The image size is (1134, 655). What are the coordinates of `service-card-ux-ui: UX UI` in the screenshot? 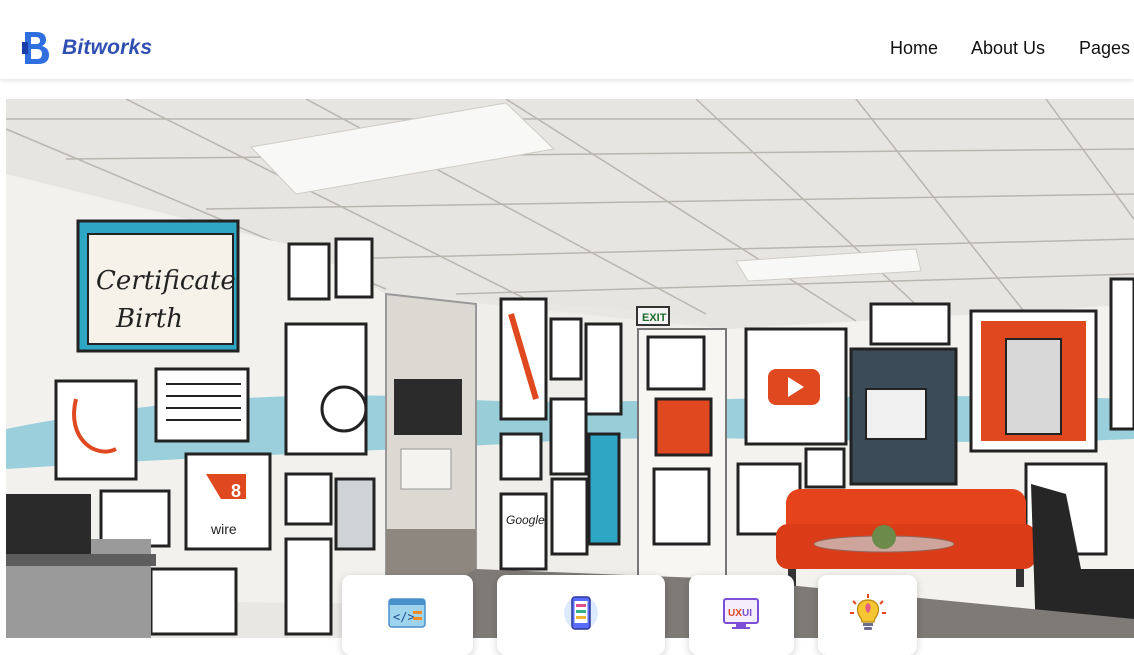 It's located at (741, 615).